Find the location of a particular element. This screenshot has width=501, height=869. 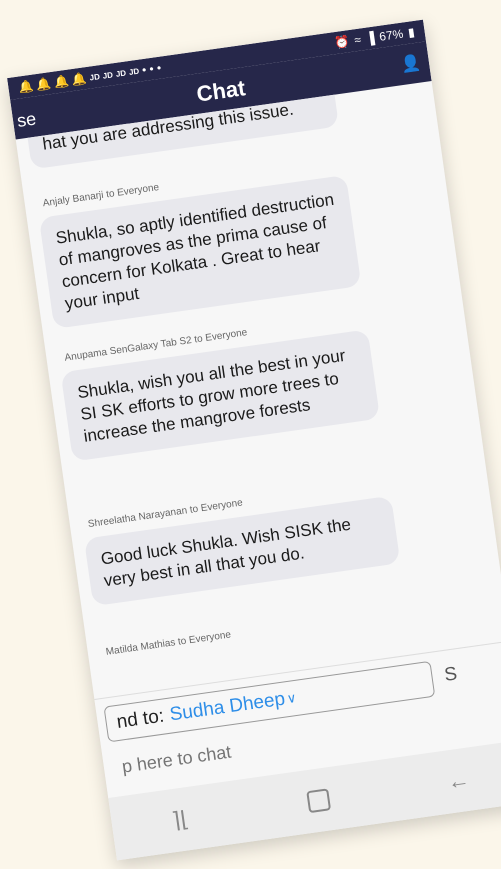

battery-icon: ▮ is located at coordinates (411, 32).